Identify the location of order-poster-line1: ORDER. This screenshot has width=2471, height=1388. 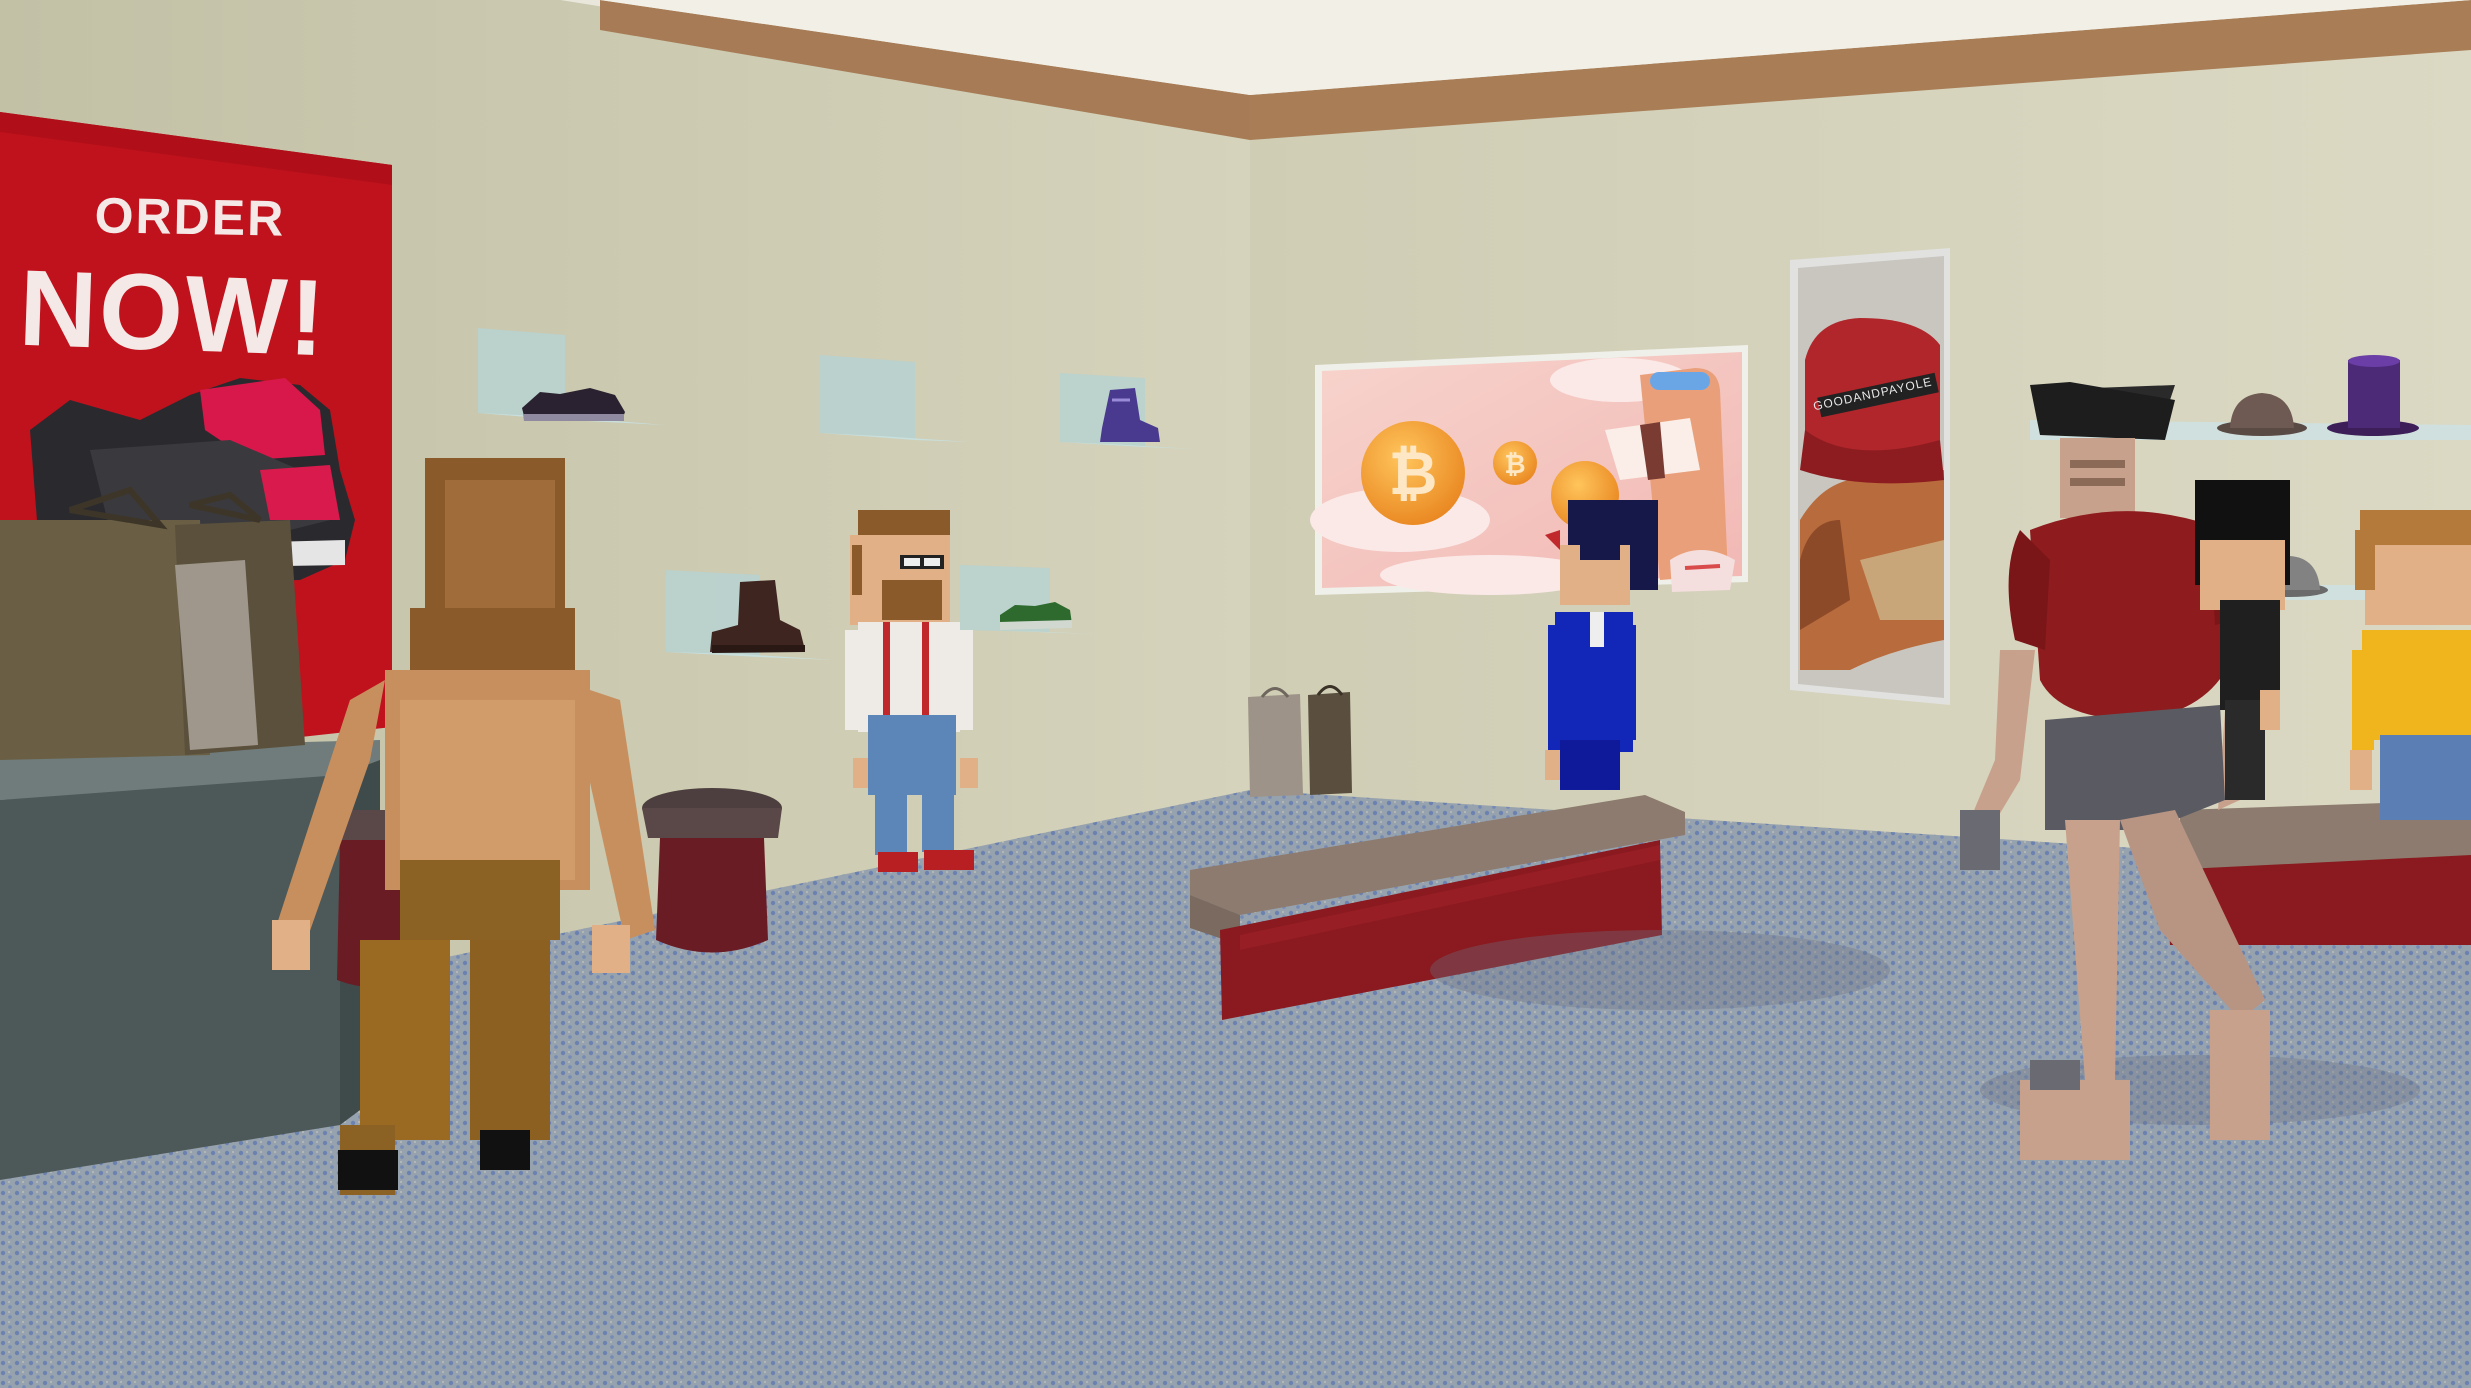
(190, 217).